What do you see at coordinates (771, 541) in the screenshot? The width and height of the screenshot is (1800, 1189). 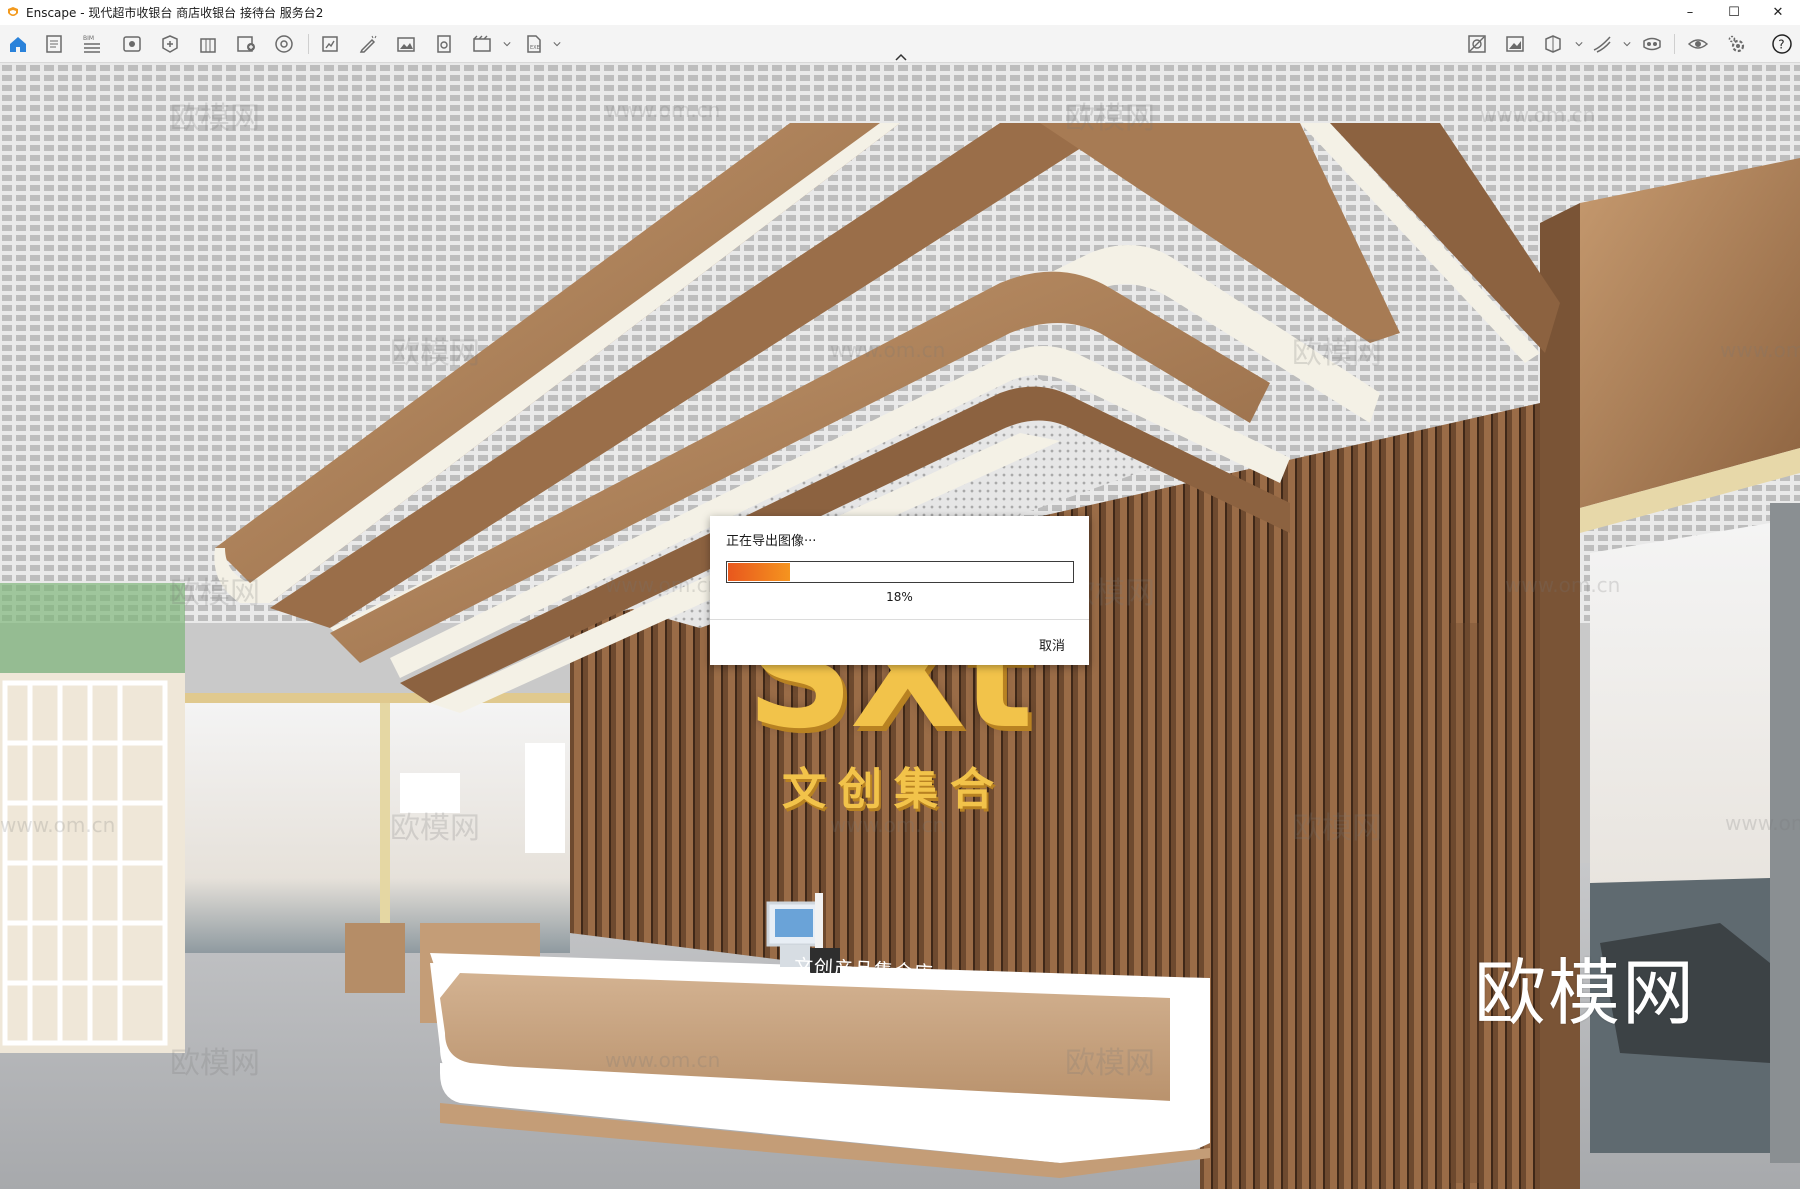 I see `dialog-title: 正在导出图像···` at bounding box center [771, 541].